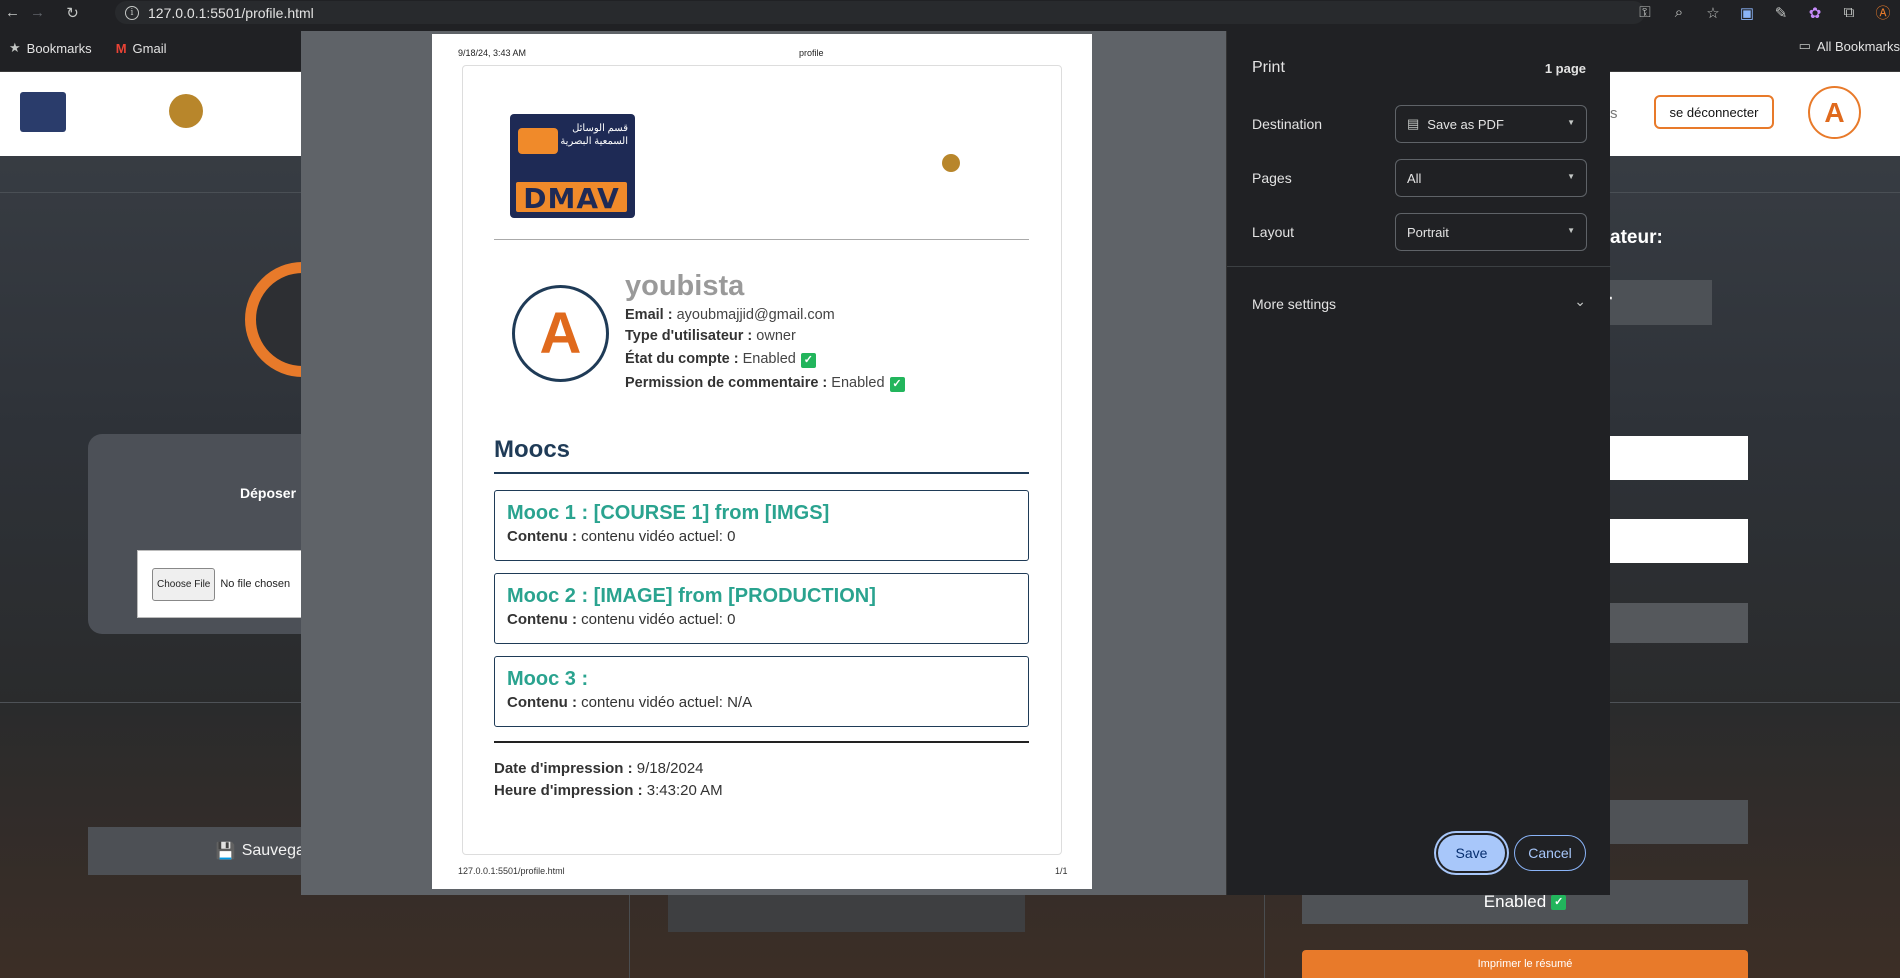 The image size is (1900, 978). I want to click on star-icon: ★, so click(15, 47).